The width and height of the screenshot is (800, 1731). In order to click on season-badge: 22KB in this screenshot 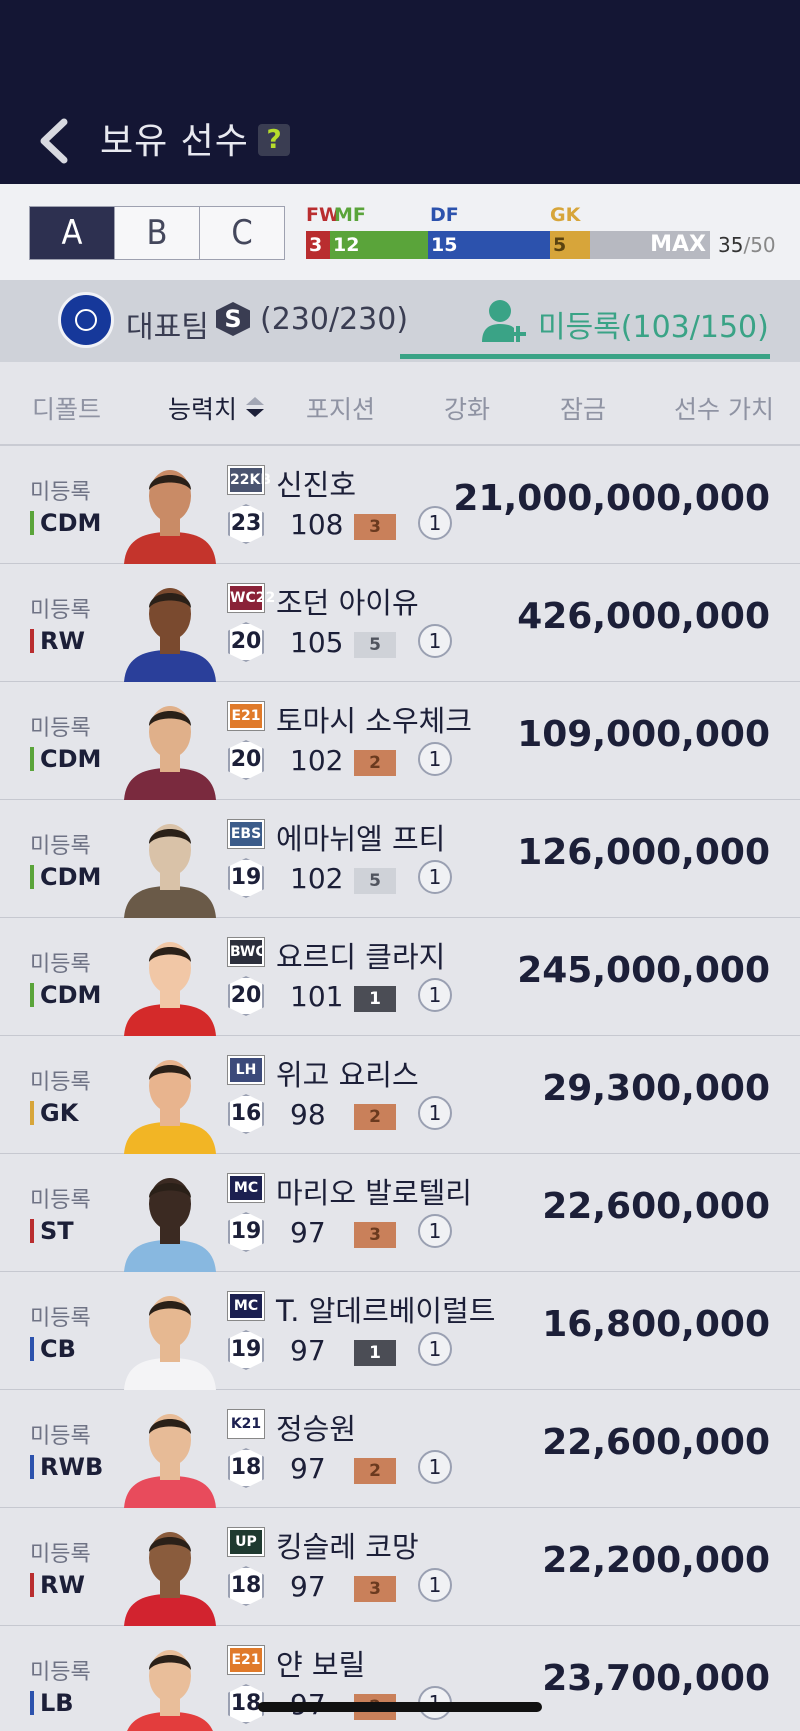, I will do `click(249, 480)`.